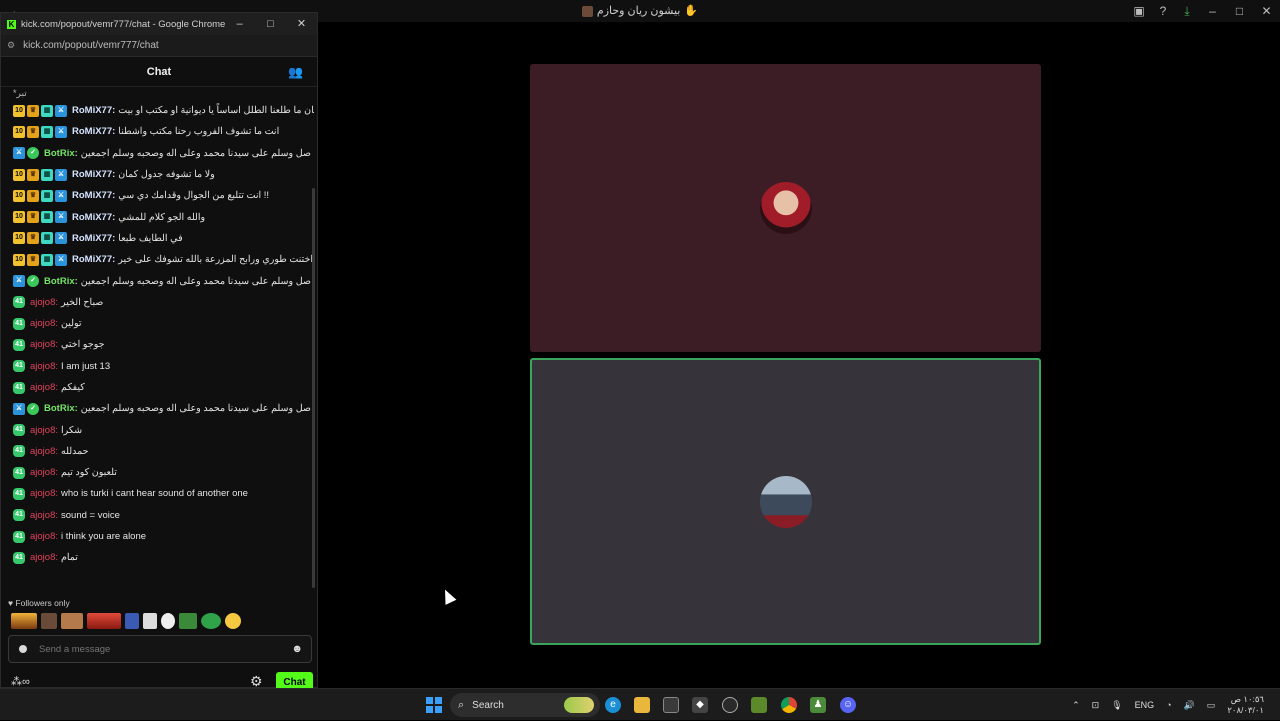 The height and width of the screenshot is (721, 1280). Describe the element at coordinates (157, 515) in the screenshot. I see `chat-message: 41 ajojo8: sound = voice` at that location.